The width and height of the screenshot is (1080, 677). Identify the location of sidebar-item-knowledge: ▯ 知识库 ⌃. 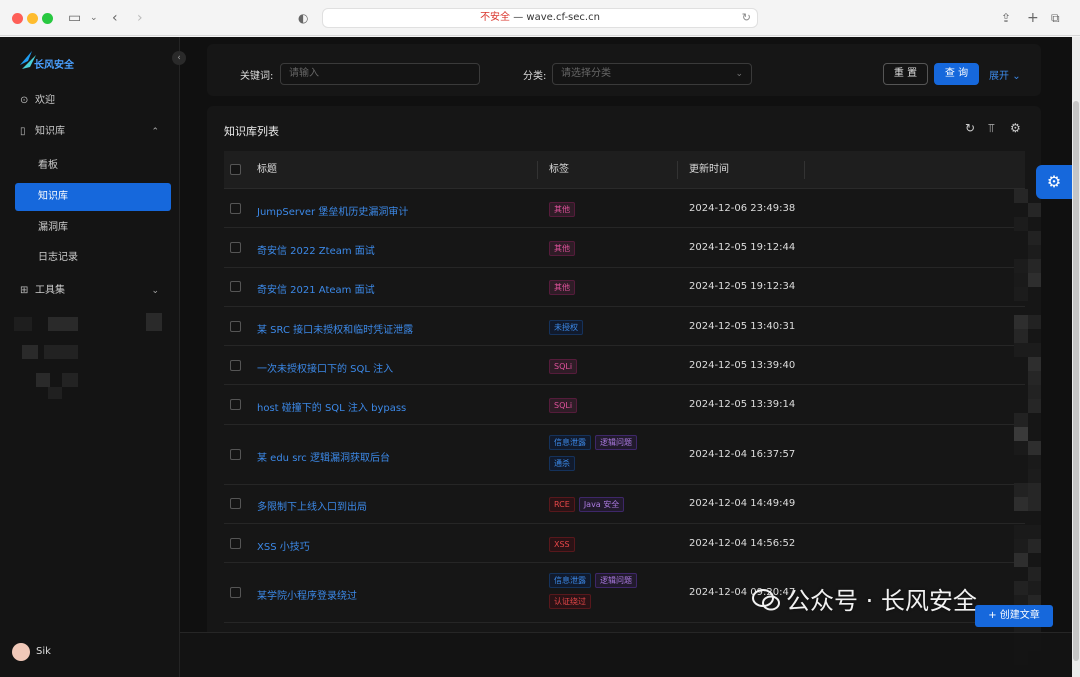
(93, 132).